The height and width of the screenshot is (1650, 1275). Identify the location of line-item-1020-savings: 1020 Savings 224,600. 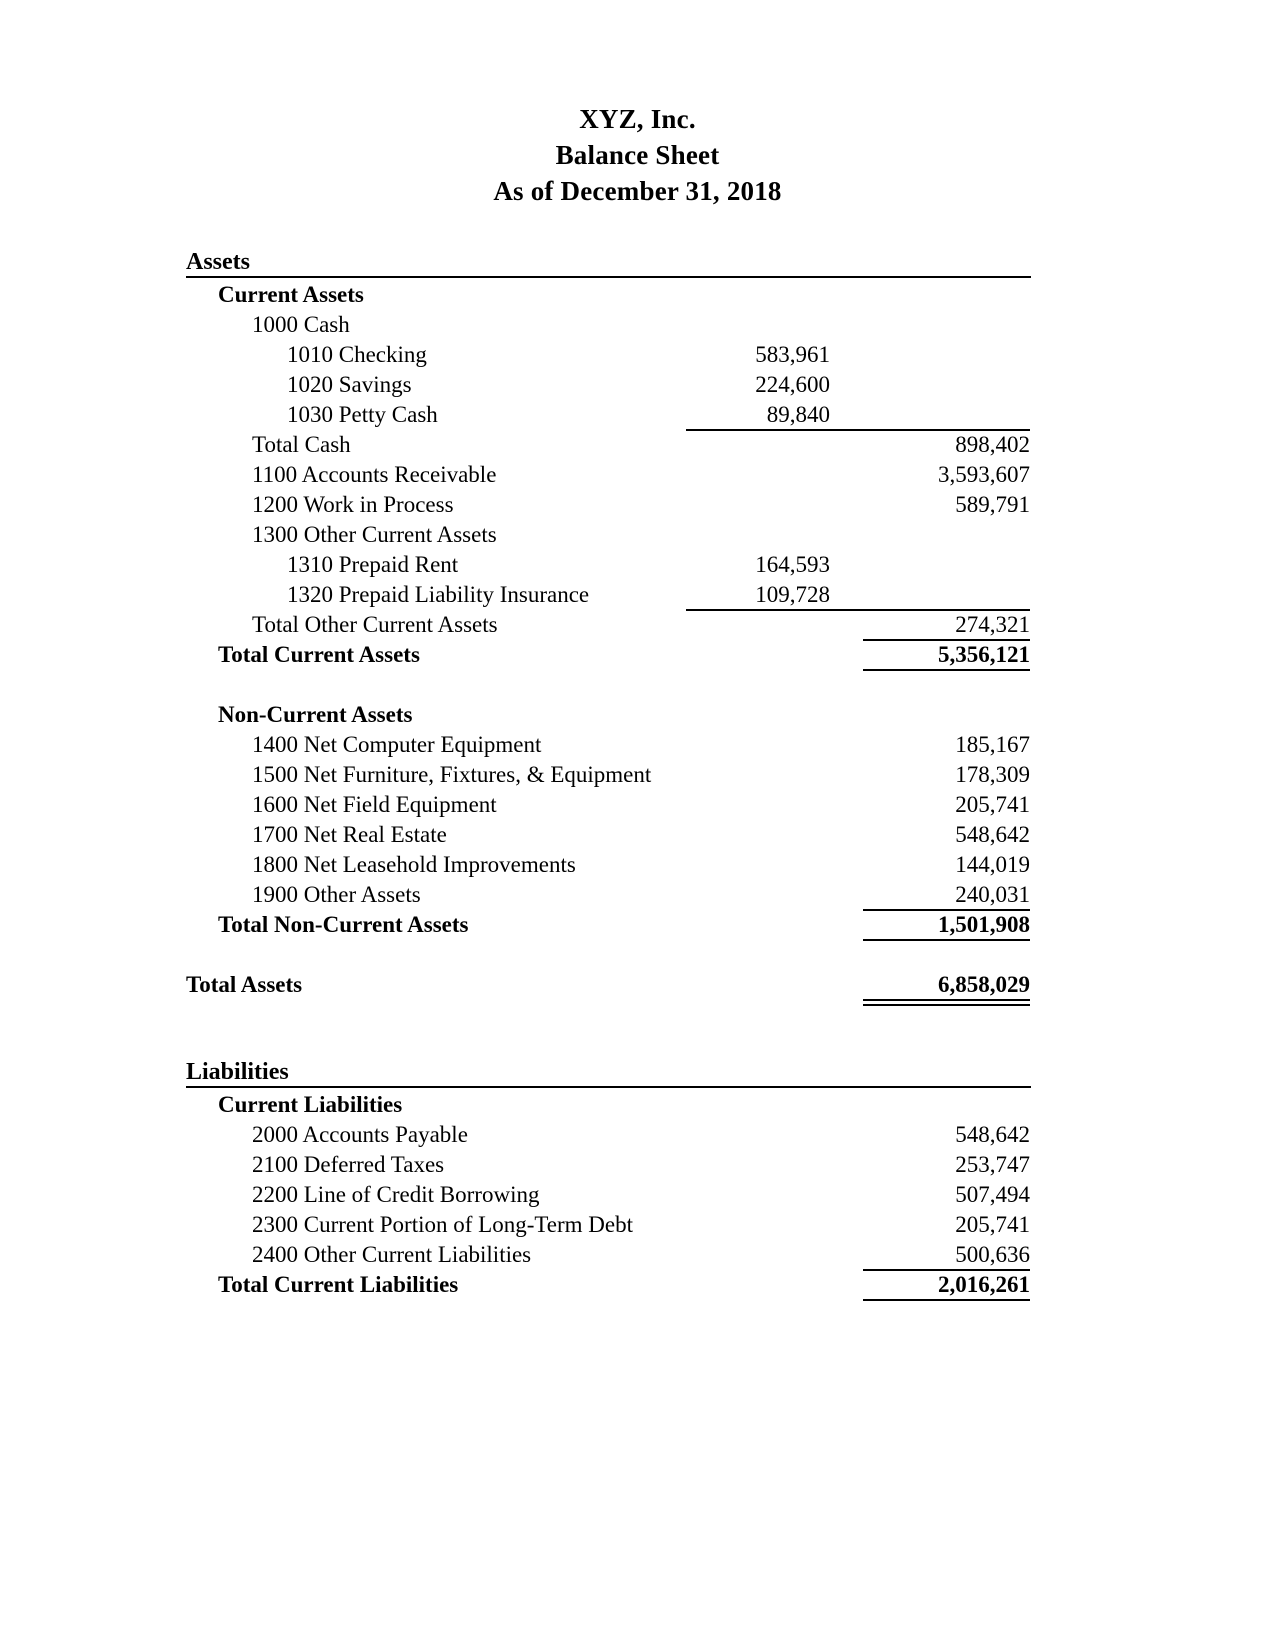
(608, 385).